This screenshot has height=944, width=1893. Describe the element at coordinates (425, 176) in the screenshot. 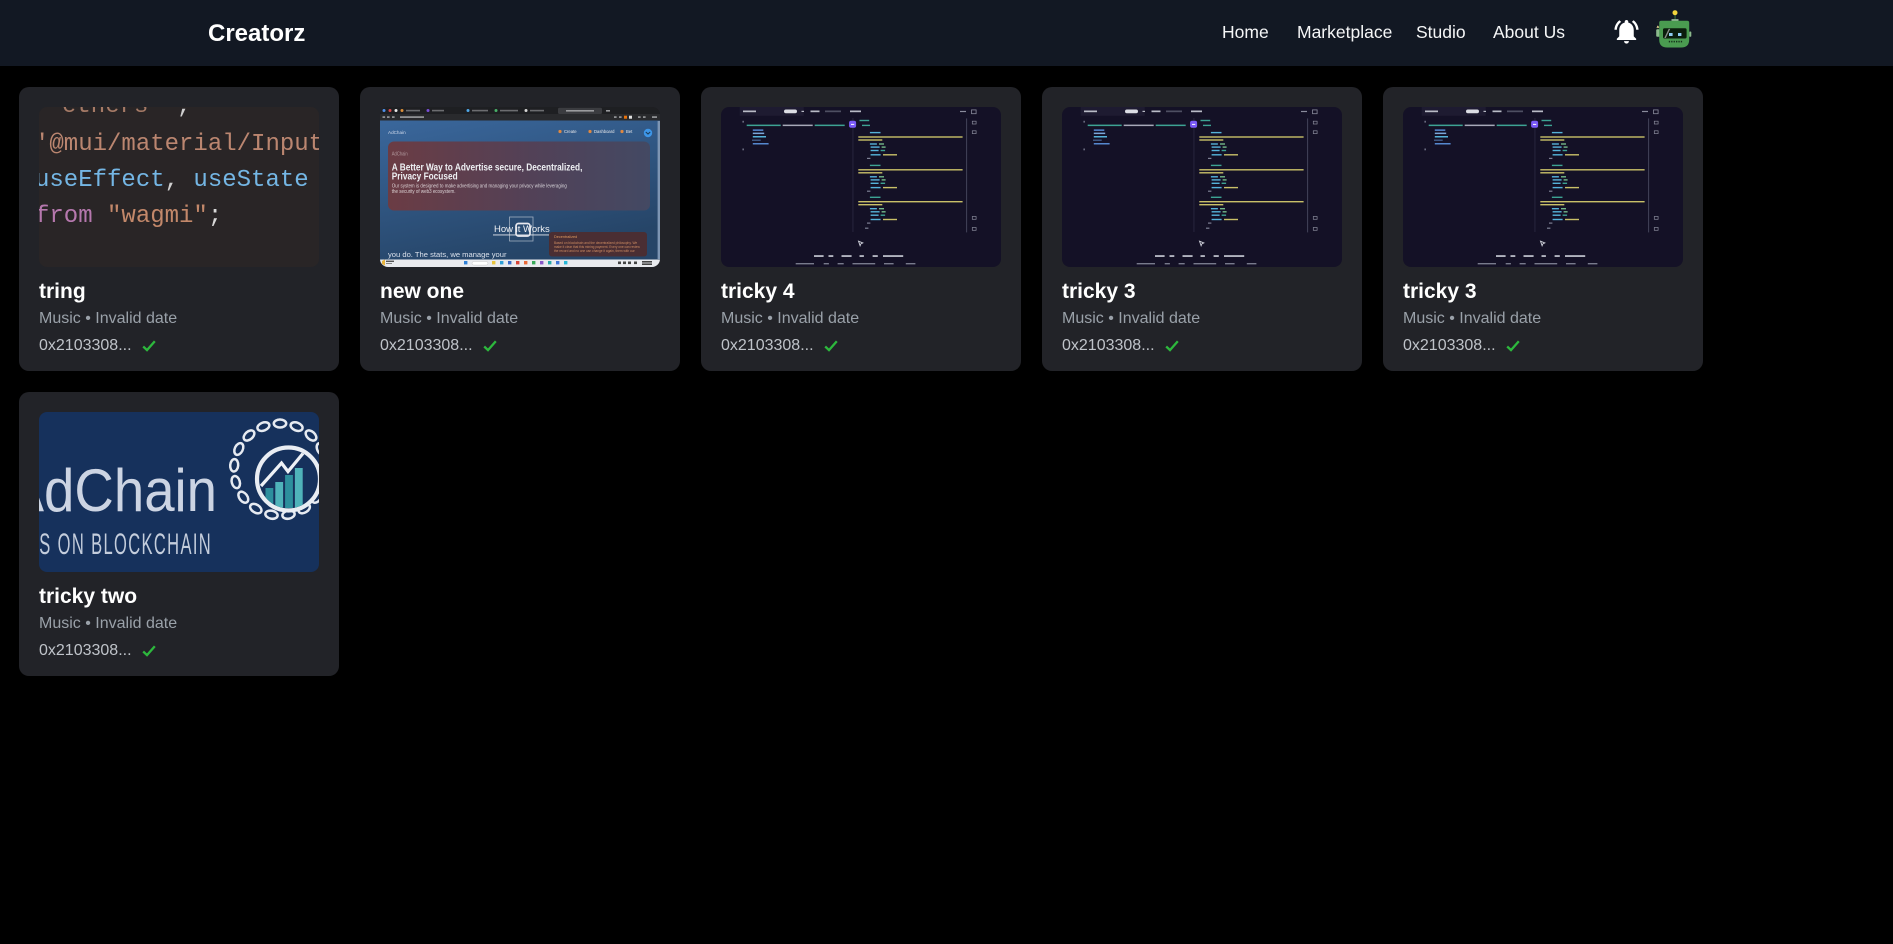

I see `svg-text: Privacy Focused` at that location.